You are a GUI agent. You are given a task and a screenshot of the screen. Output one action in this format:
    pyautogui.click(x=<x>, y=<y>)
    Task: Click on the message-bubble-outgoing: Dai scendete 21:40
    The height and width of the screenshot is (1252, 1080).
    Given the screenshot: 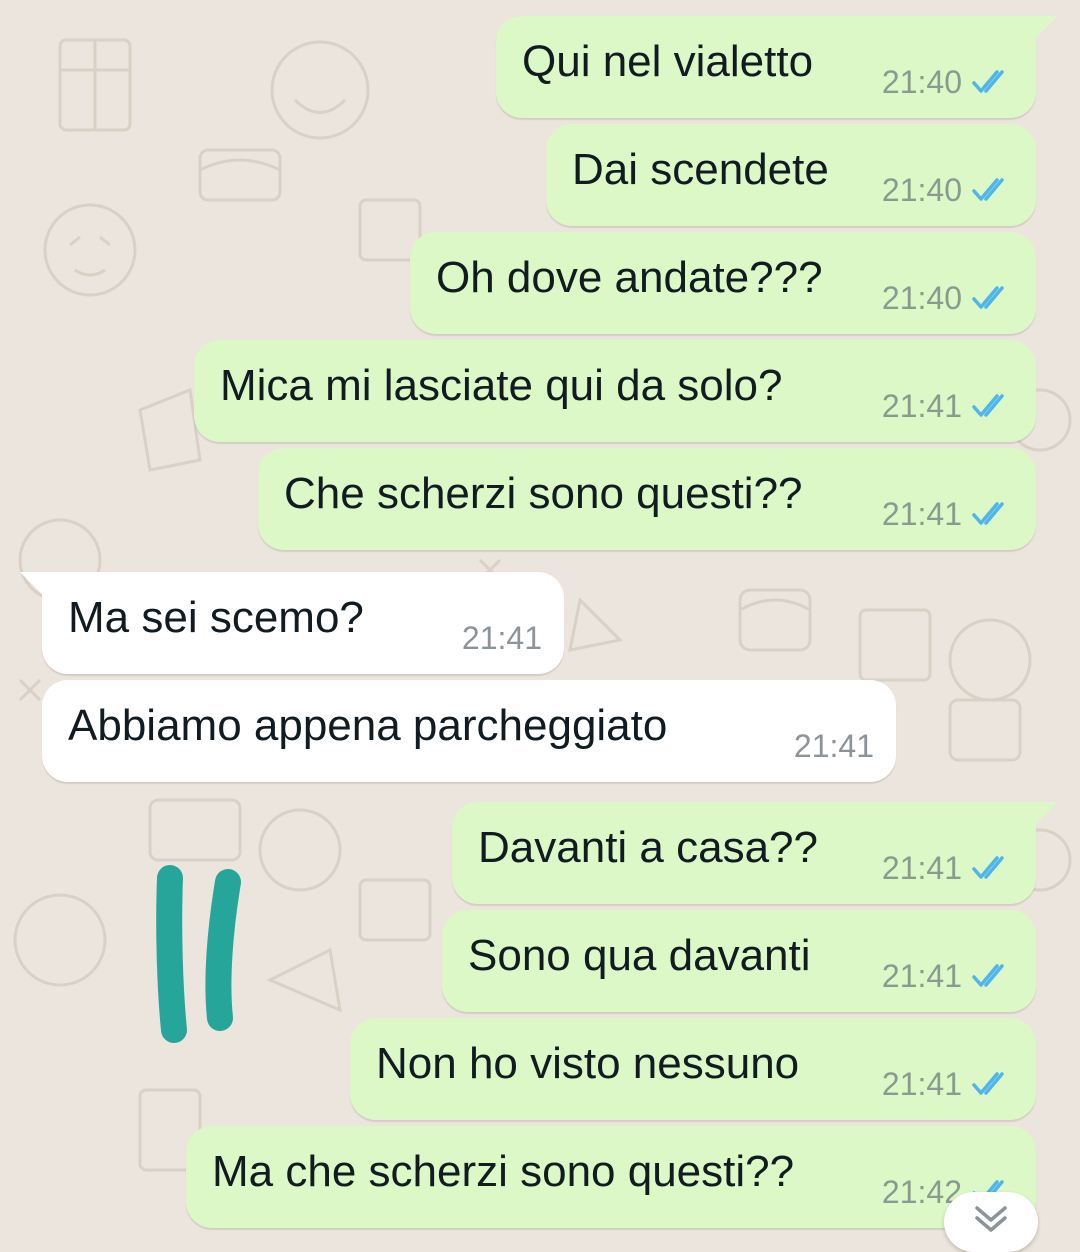 What is the action you would take?
    pyautogui.click(x=791, y=175)
    